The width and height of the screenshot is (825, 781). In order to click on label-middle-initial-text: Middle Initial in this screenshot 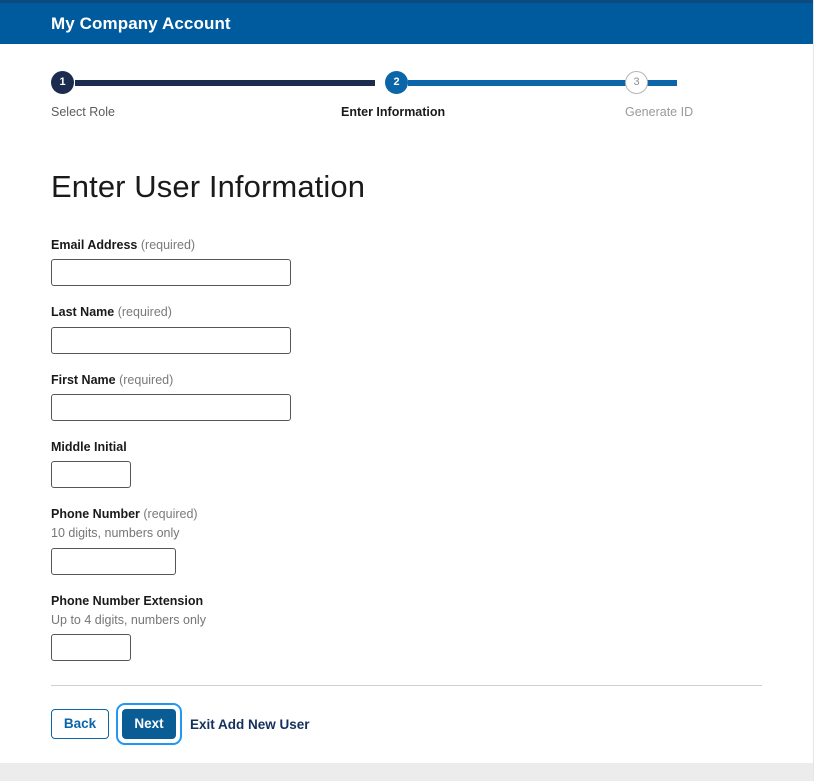, I will do `click(89, 446)`.